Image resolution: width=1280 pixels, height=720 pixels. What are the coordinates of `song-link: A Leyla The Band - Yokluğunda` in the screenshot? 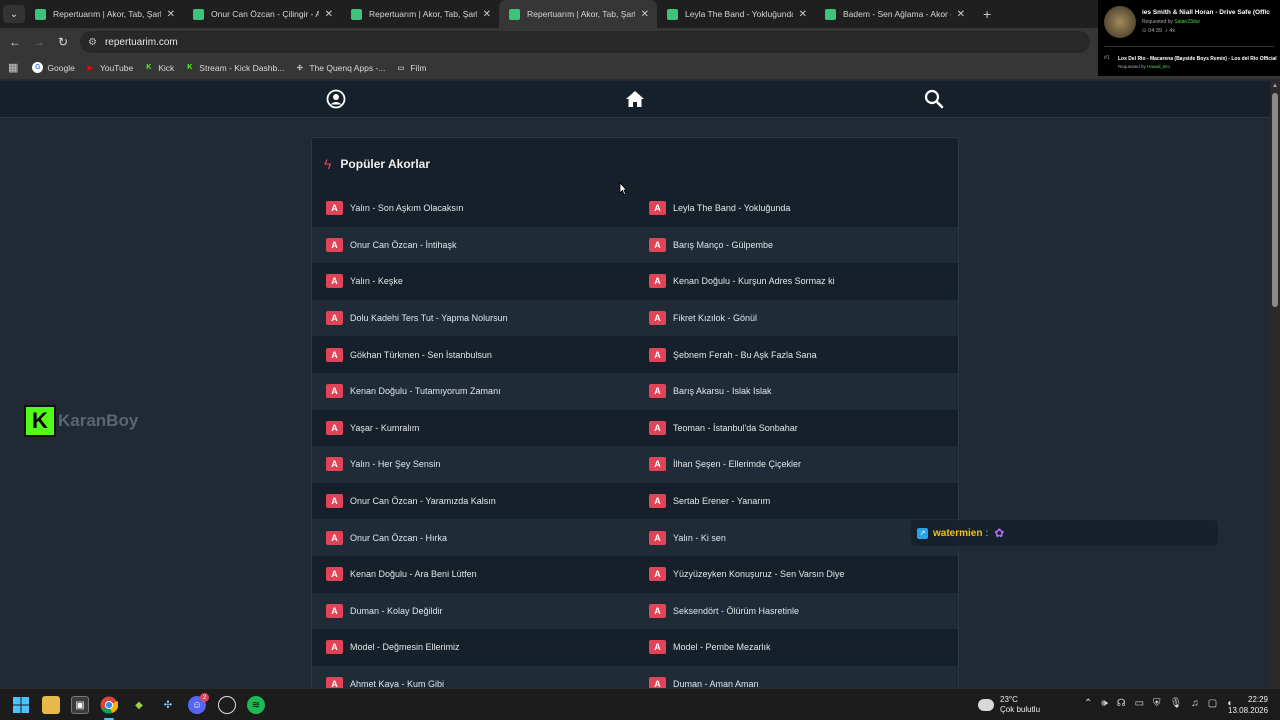 It's located at (796, 208).